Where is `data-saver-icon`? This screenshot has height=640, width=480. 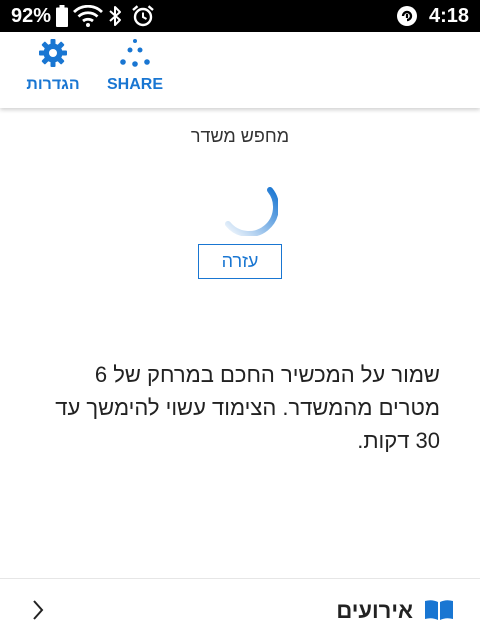 data-saver-icon is located at coordinates (407, 16).